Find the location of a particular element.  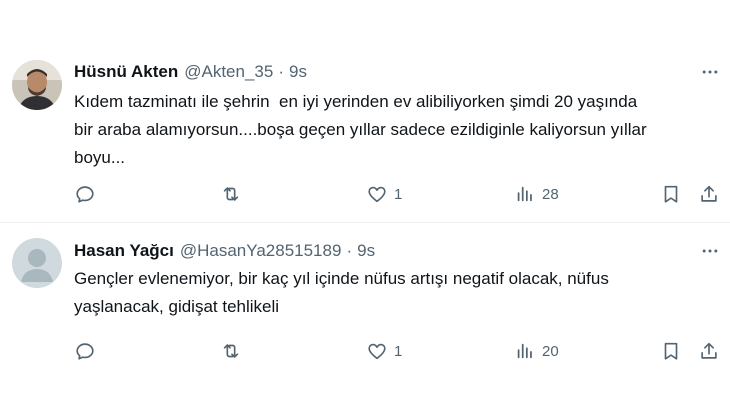

author-name: Hüsnü Akten is located at coordinates (126, 72).